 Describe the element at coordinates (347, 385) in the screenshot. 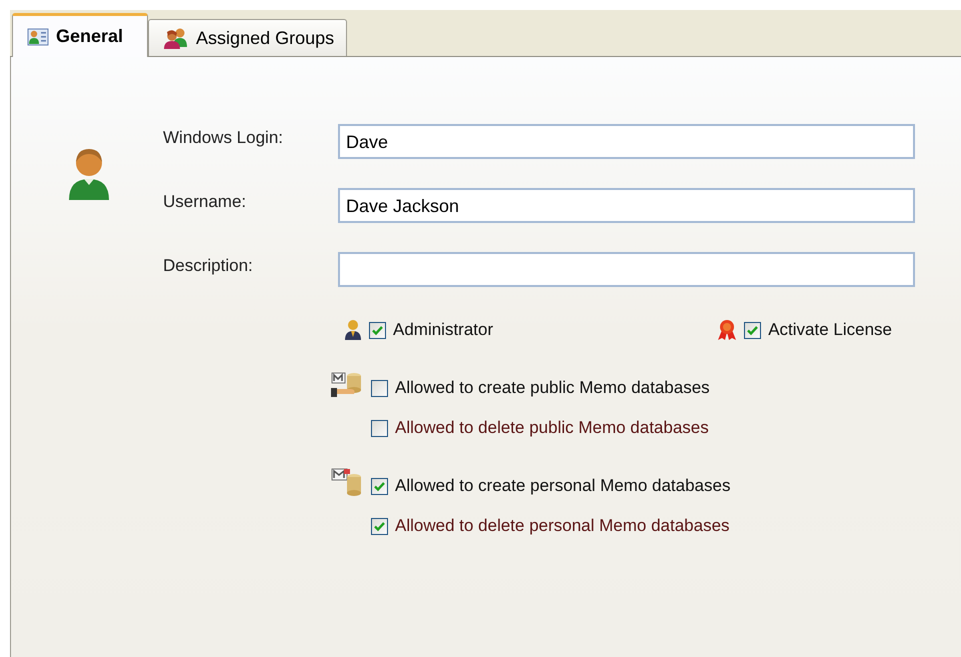

I see `database-hand-icon` at that location.